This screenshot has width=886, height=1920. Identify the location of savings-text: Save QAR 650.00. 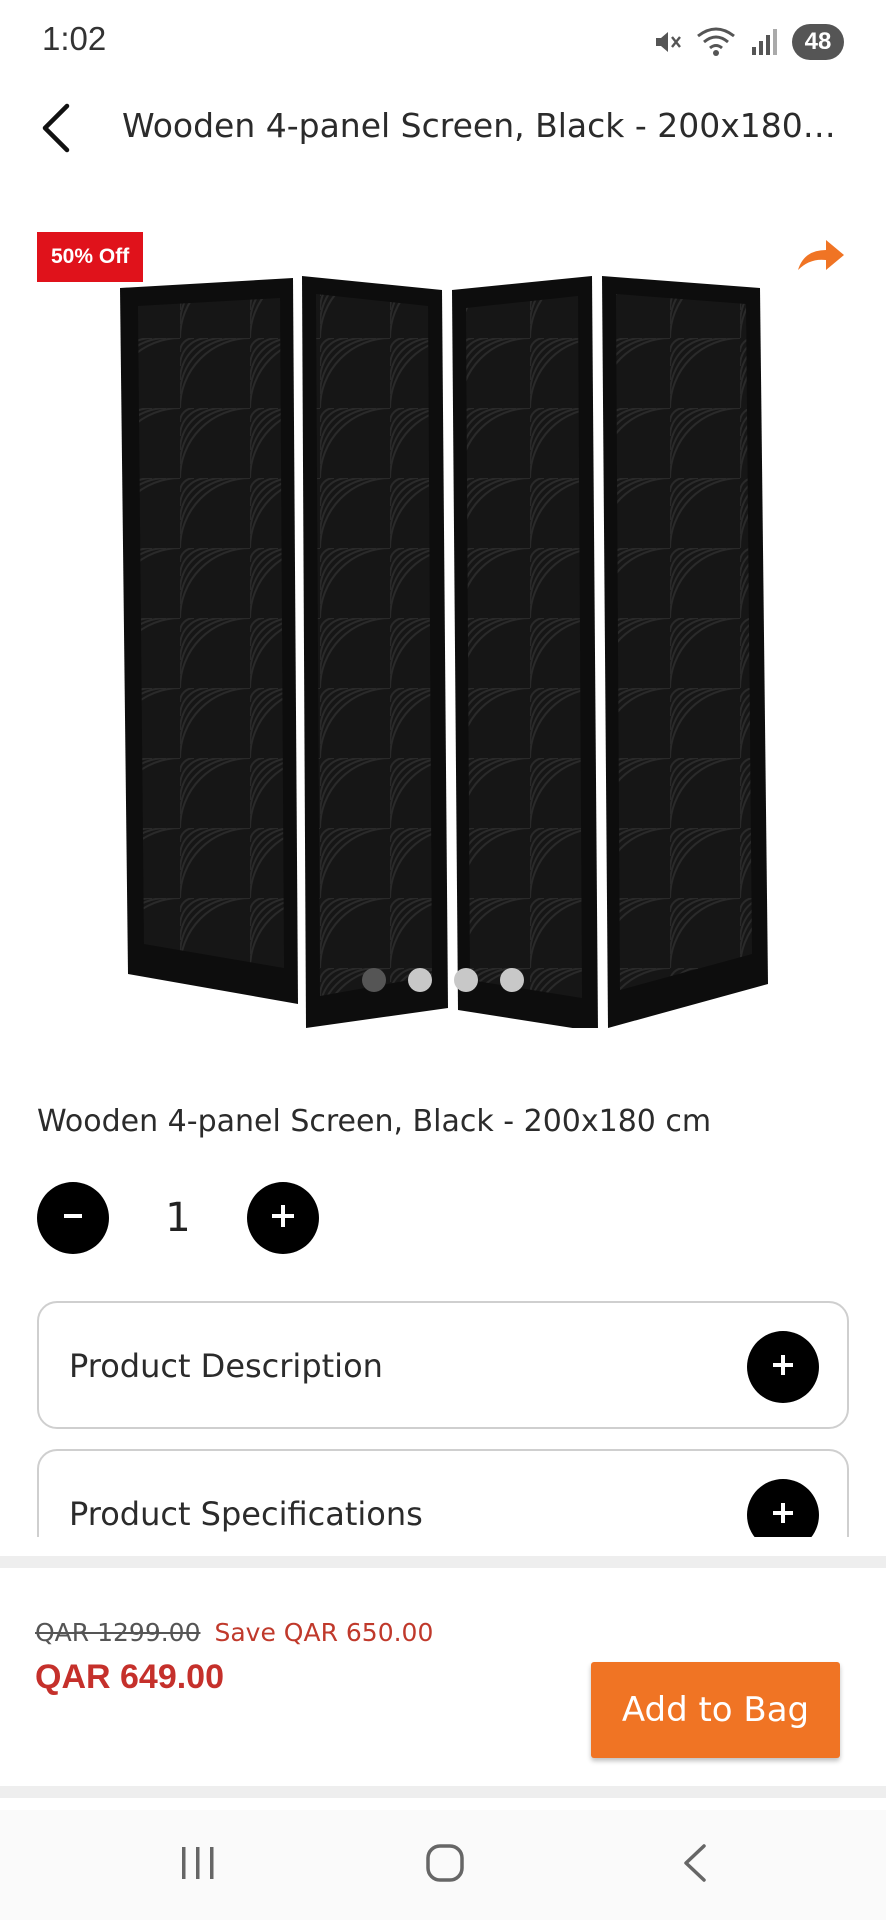
(324, 1632).